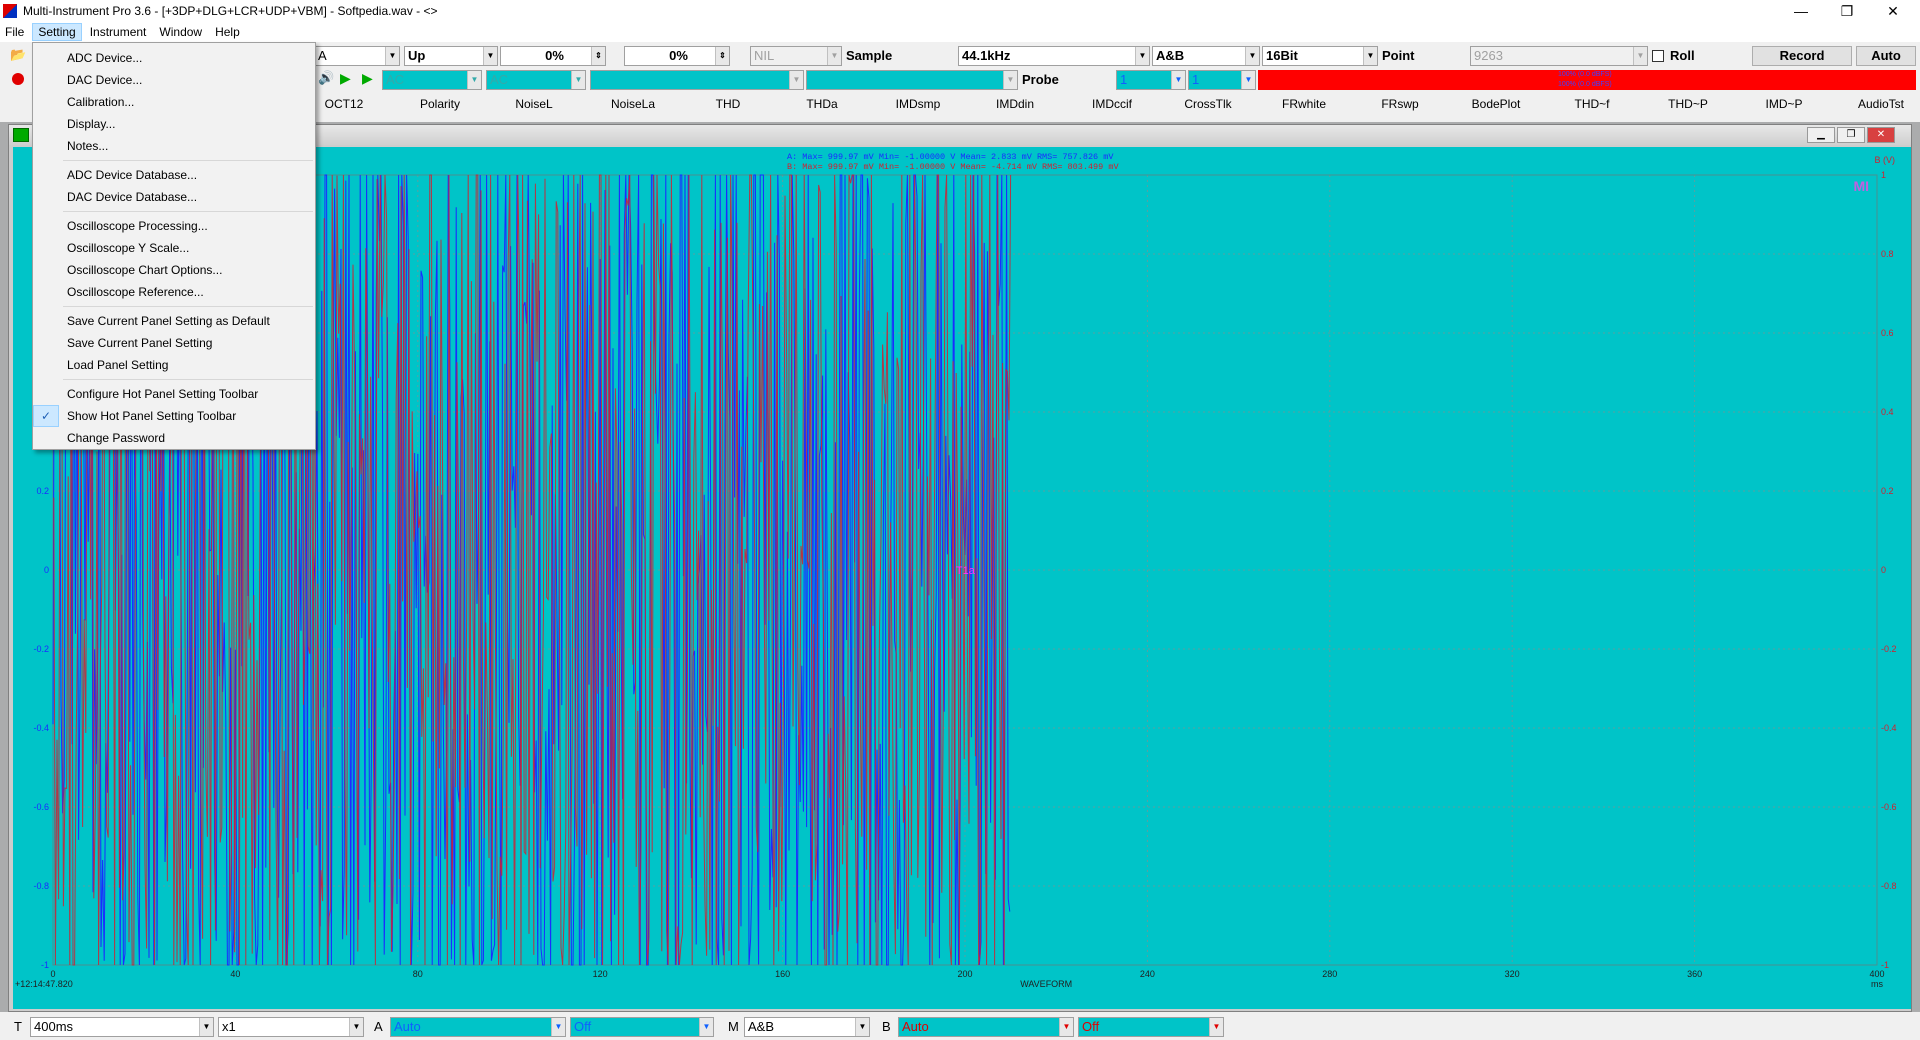  I want to click on hotpanel-frwhite: FRwhite, so click(1304, 104).